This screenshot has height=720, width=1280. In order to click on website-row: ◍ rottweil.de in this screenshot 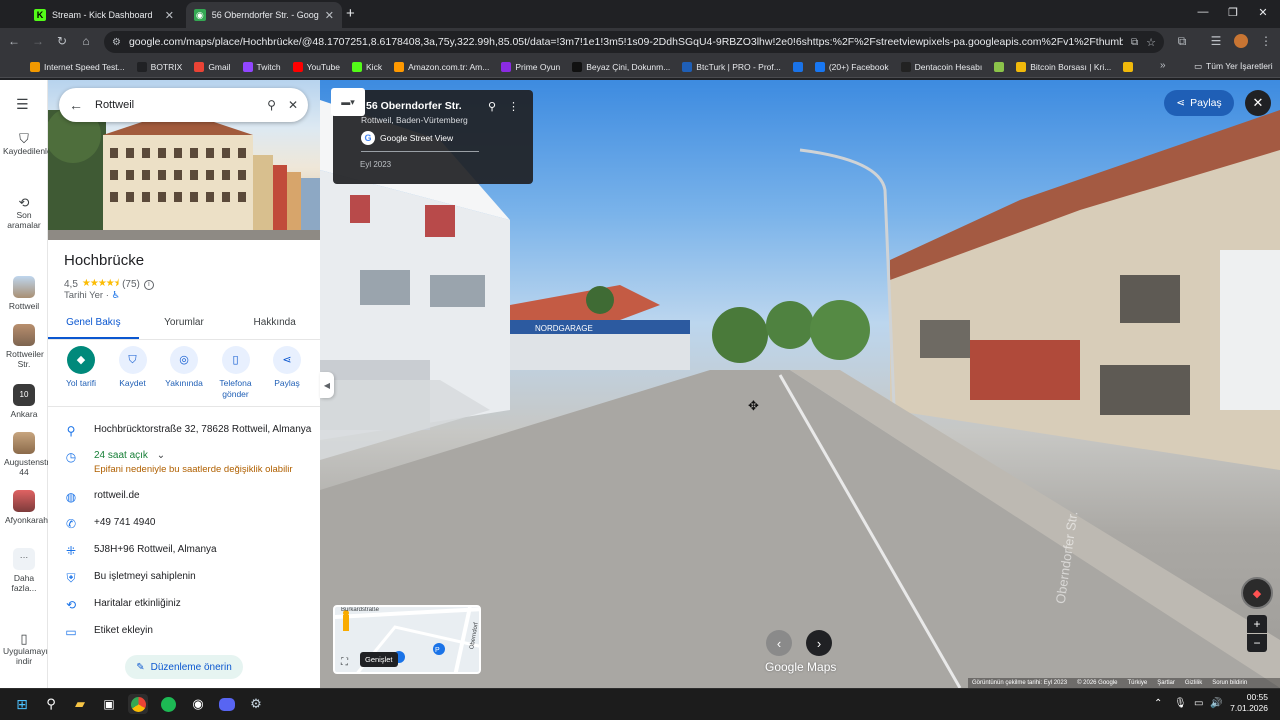, I will do `click(189, 497)`.